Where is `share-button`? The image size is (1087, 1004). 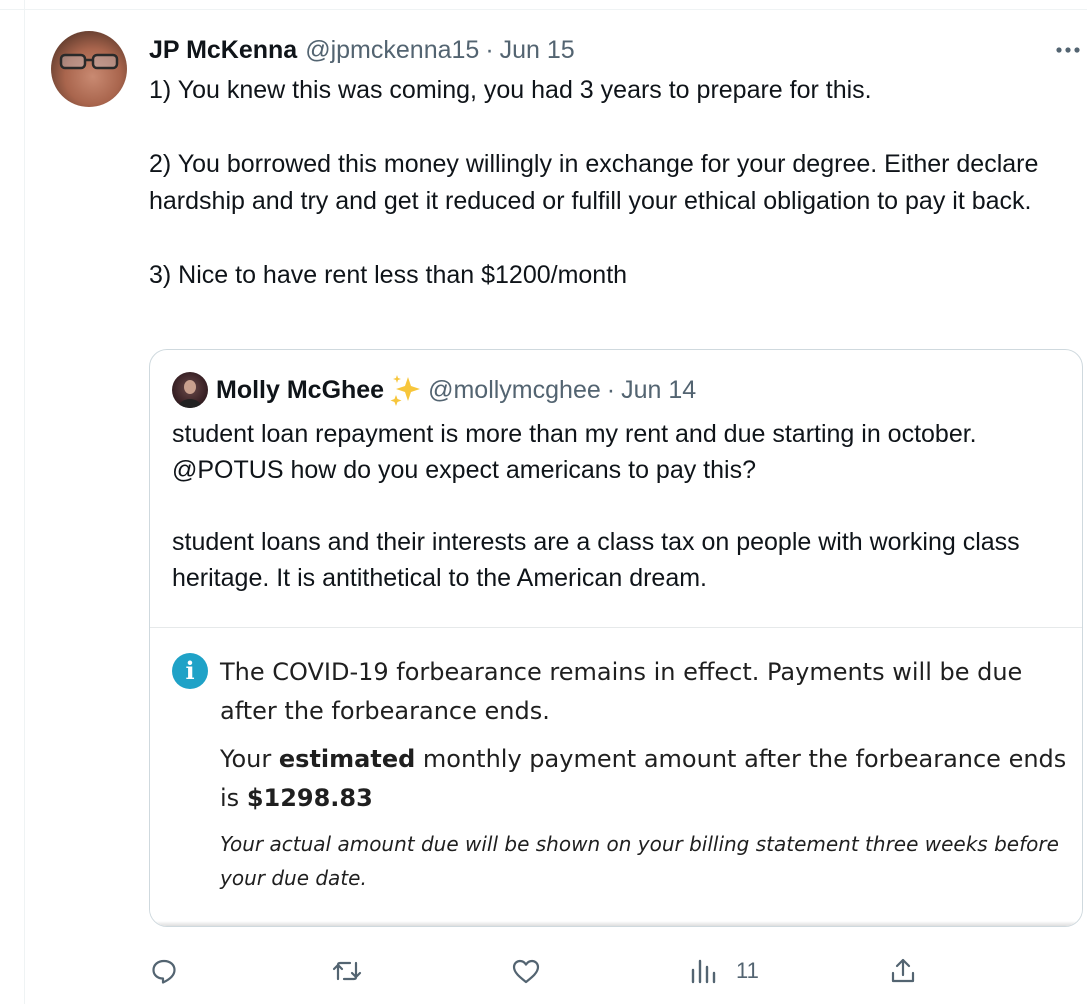 share-button is located at coordinates (903, 971).